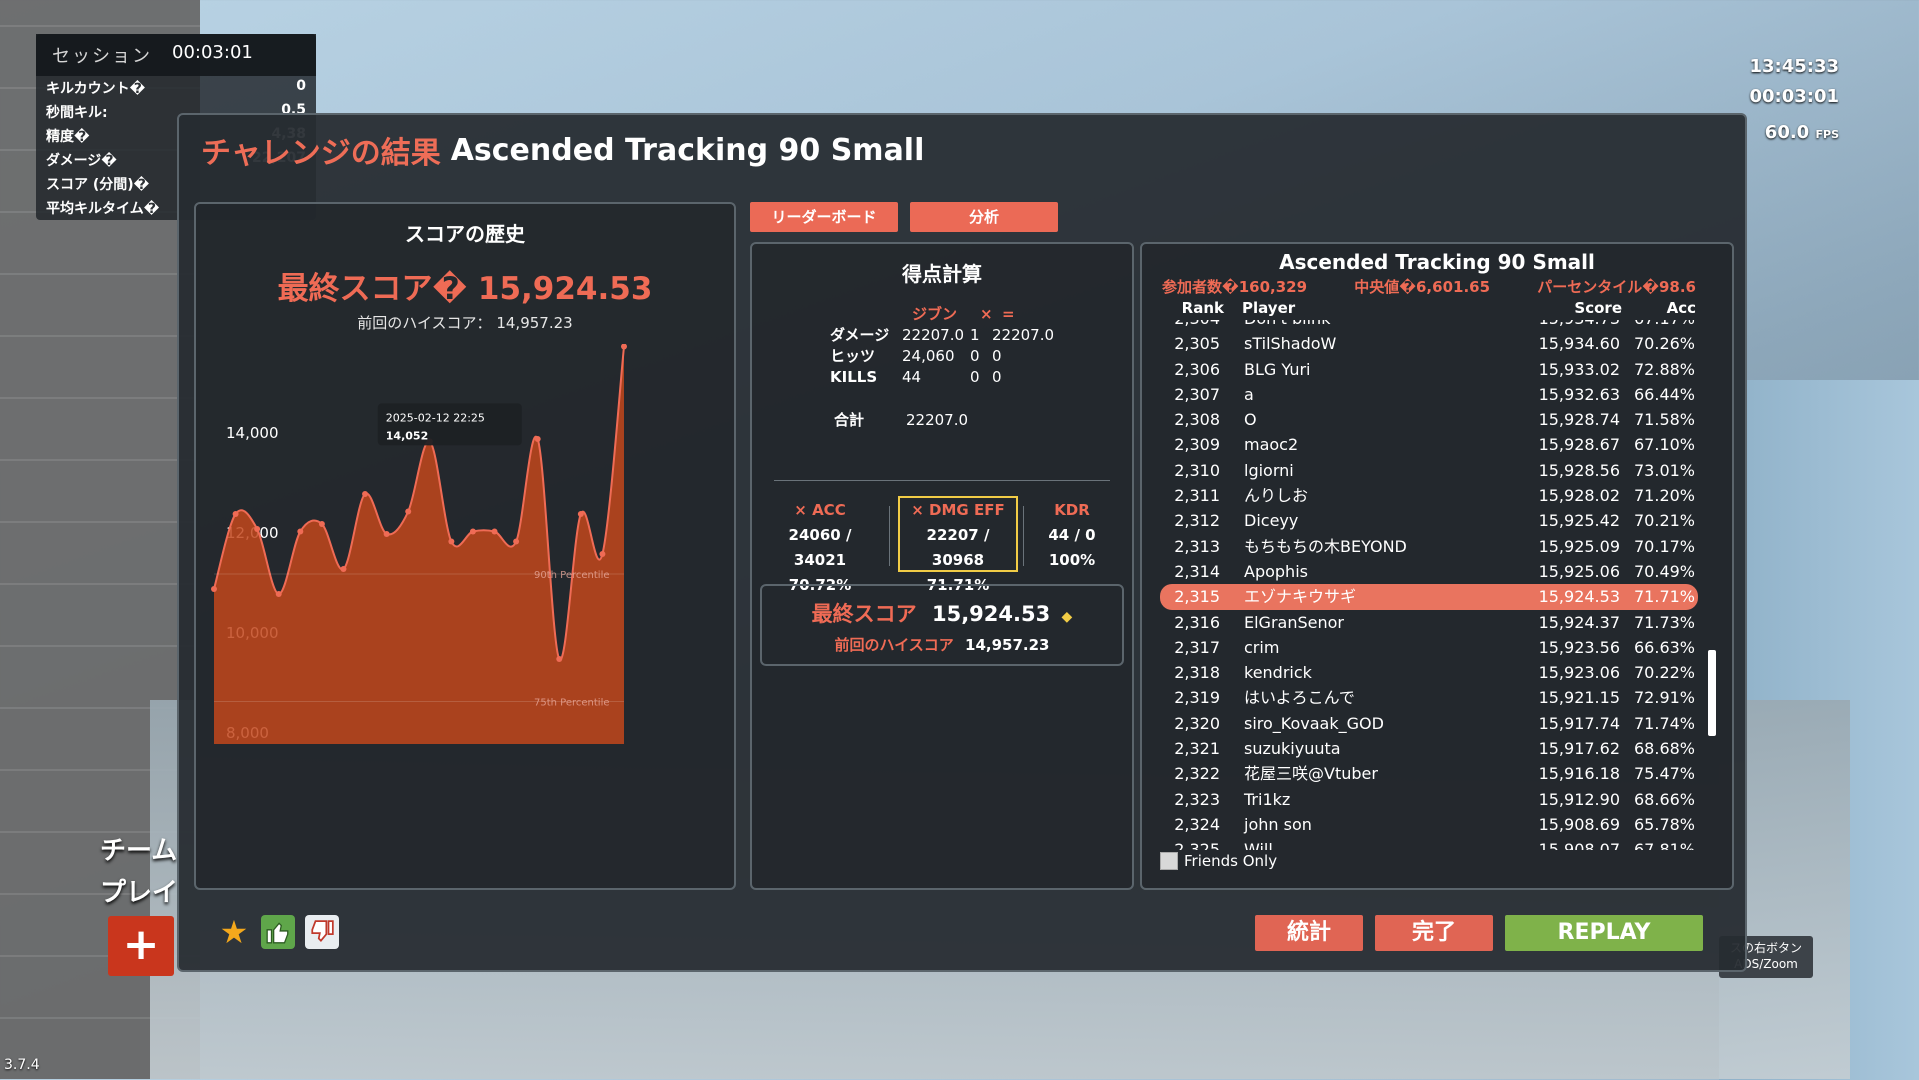 The width and height of the screenshot is (1919, 1080). What do you see at coordinates (1429, 843) in the screenshot?
I see `leaderboard-row: 2,325 Will 15,908.07 67.81%` at bounding box center [1429, 843].